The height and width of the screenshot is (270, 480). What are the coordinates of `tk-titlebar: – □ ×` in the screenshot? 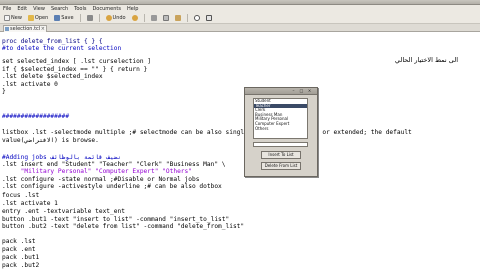 It's located at (281, 91).